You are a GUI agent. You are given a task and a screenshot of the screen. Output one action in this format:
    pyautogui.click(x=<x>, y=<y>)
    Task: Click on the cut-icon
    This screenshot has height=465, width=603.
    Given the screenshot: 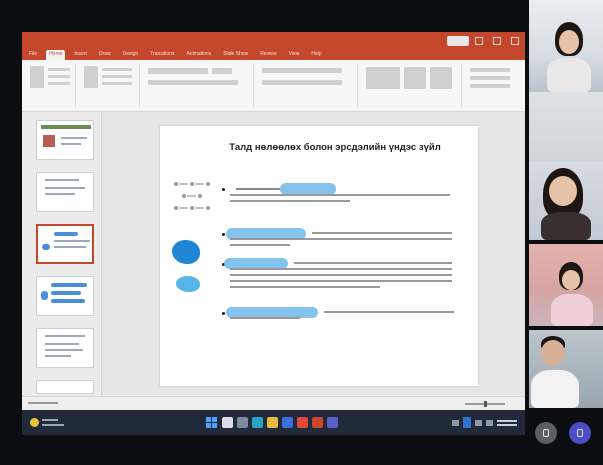 What is the action you would take?
    pyautogui.click(x=59, y=69)
    